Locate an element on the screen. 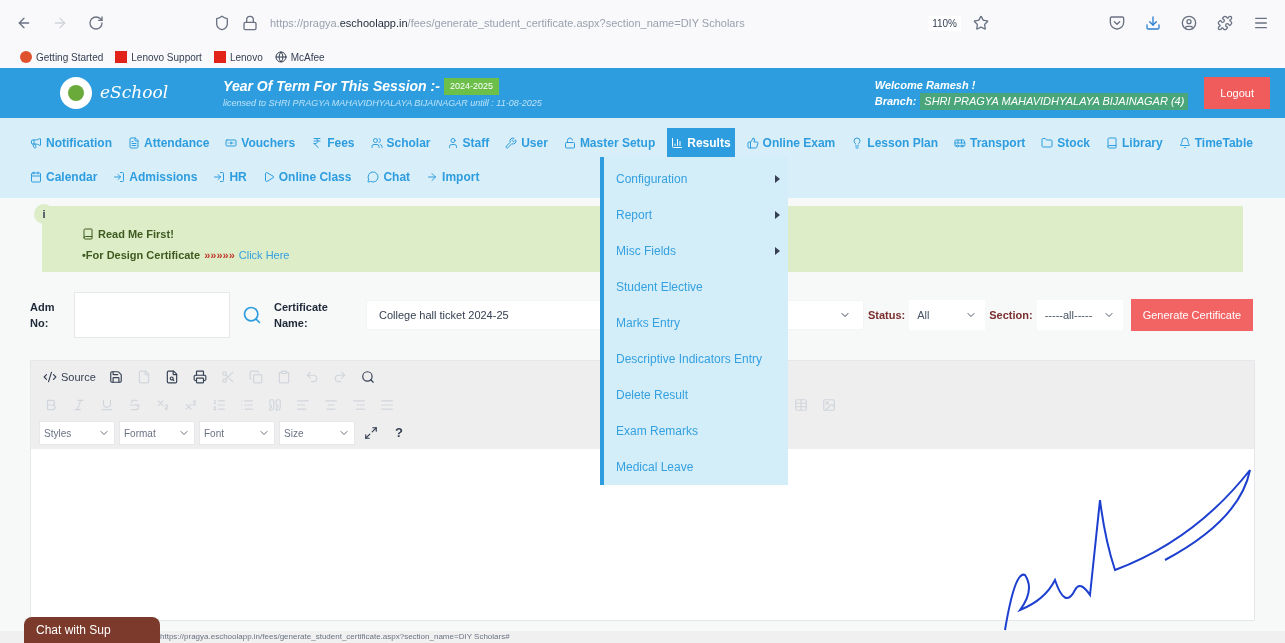 Image resolution: width=1285 pixels, height=643 pixels. arrows-text: »»»»» is located at coordinates (219, 255).